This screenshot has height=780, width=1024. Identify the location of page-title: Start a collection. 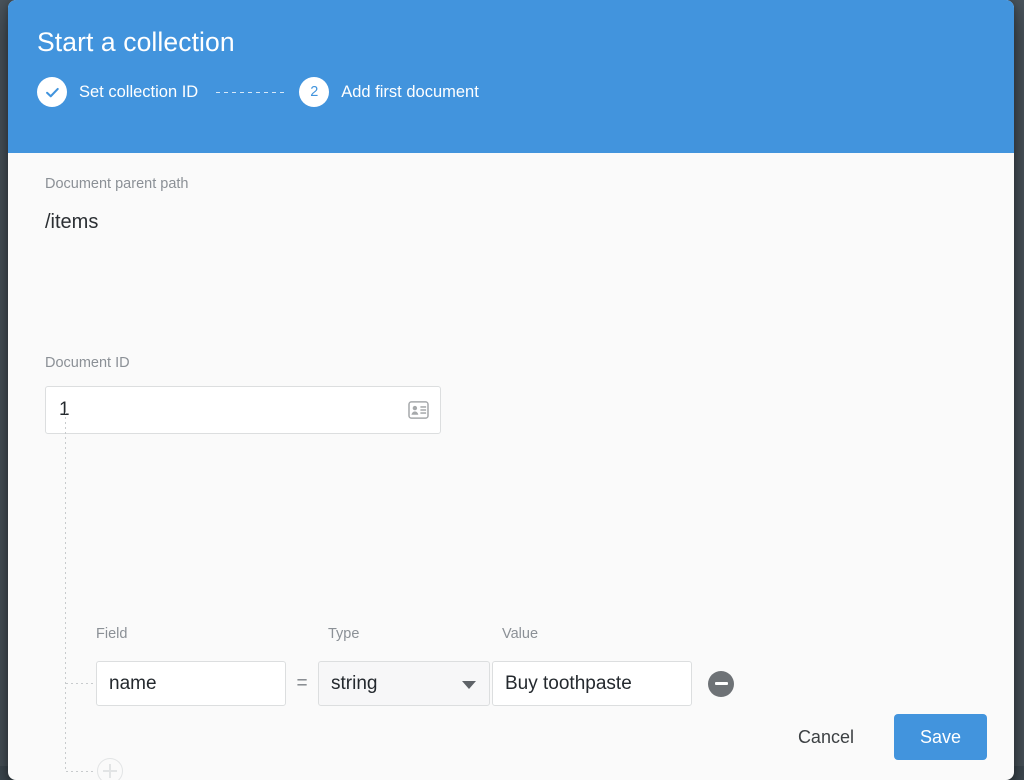
(525, 42).